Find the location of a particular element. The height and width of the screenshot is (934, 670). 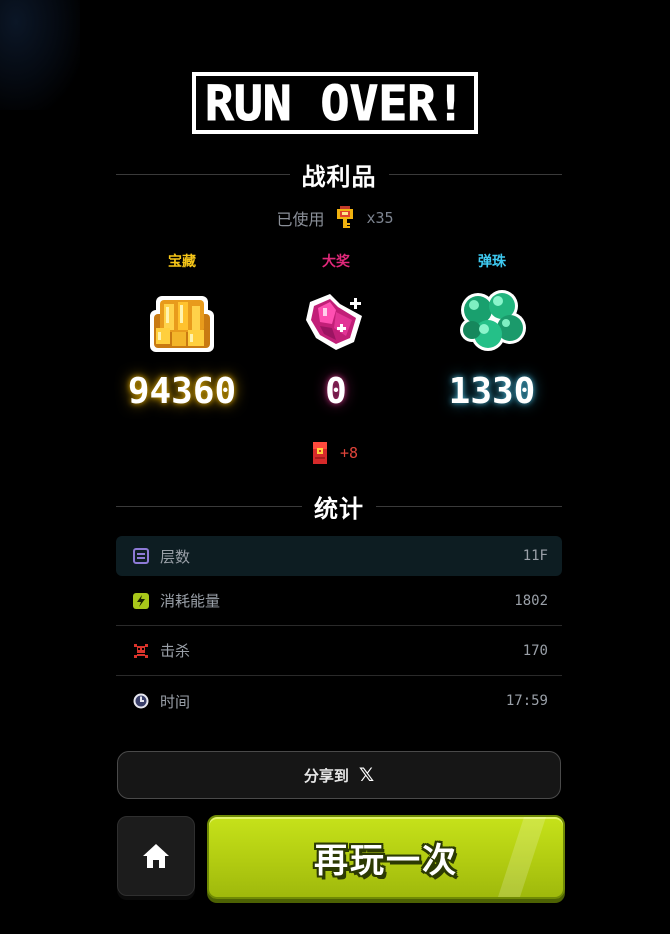

stat-value-time: 17:59 is located at coordinates (526, 701).